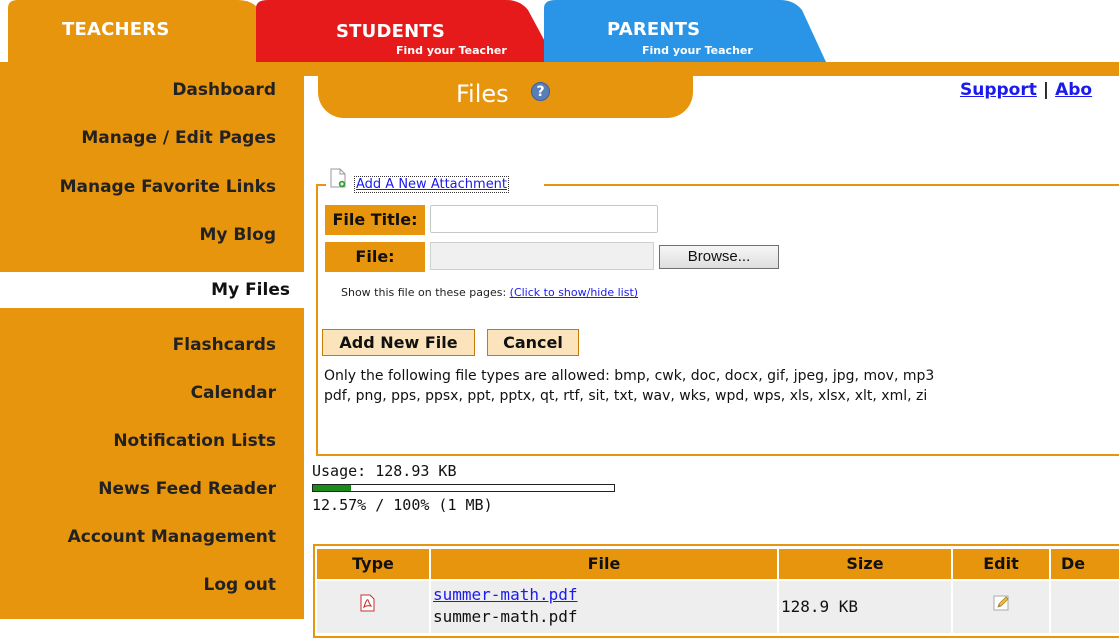 Image resolution: width=1119 pixels, height=641 pixels. What do you see at coordinates (152, 90) in the screenshot?
I see `sidebar-item-dashboard: Dashboard` at bounding box center [152, 90].